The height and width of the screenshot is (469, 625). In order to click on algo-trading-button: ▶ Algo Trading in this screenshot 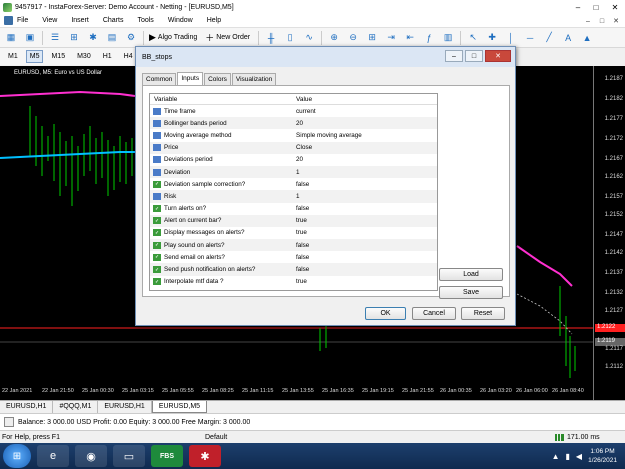, I will do `click(173, 37)`.